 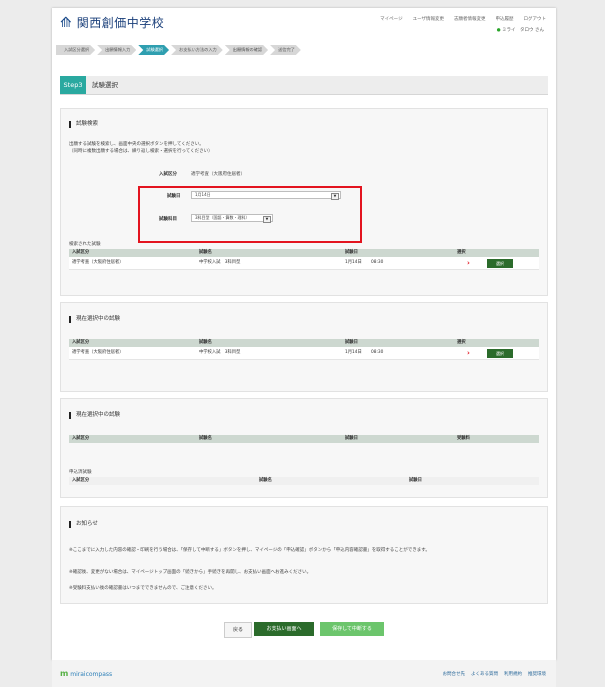 I want to click on user-icon: ●, so click(x=498, y=30).